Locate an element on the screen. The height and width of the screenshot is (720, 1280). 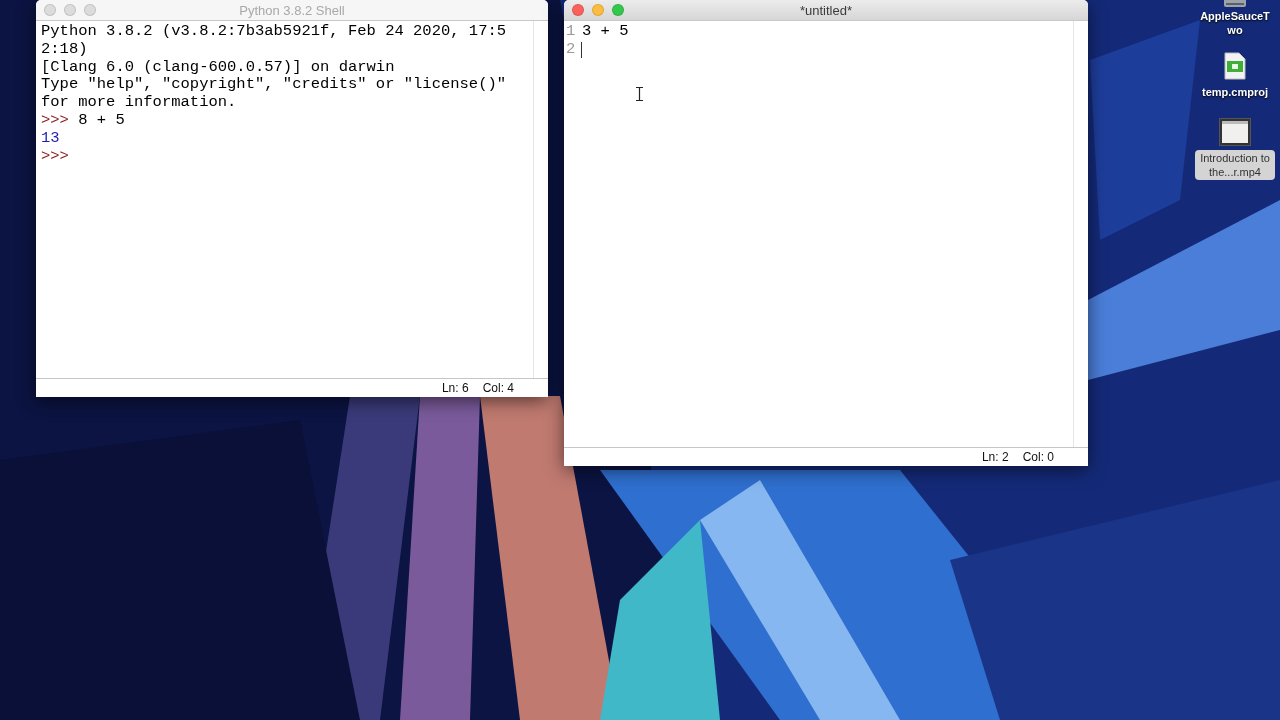
output-text: Python 3.8.2 (v3.8.2:7b3ab5921f, Feb 24 2020, 17:5 is located at coordinates (274, 32).